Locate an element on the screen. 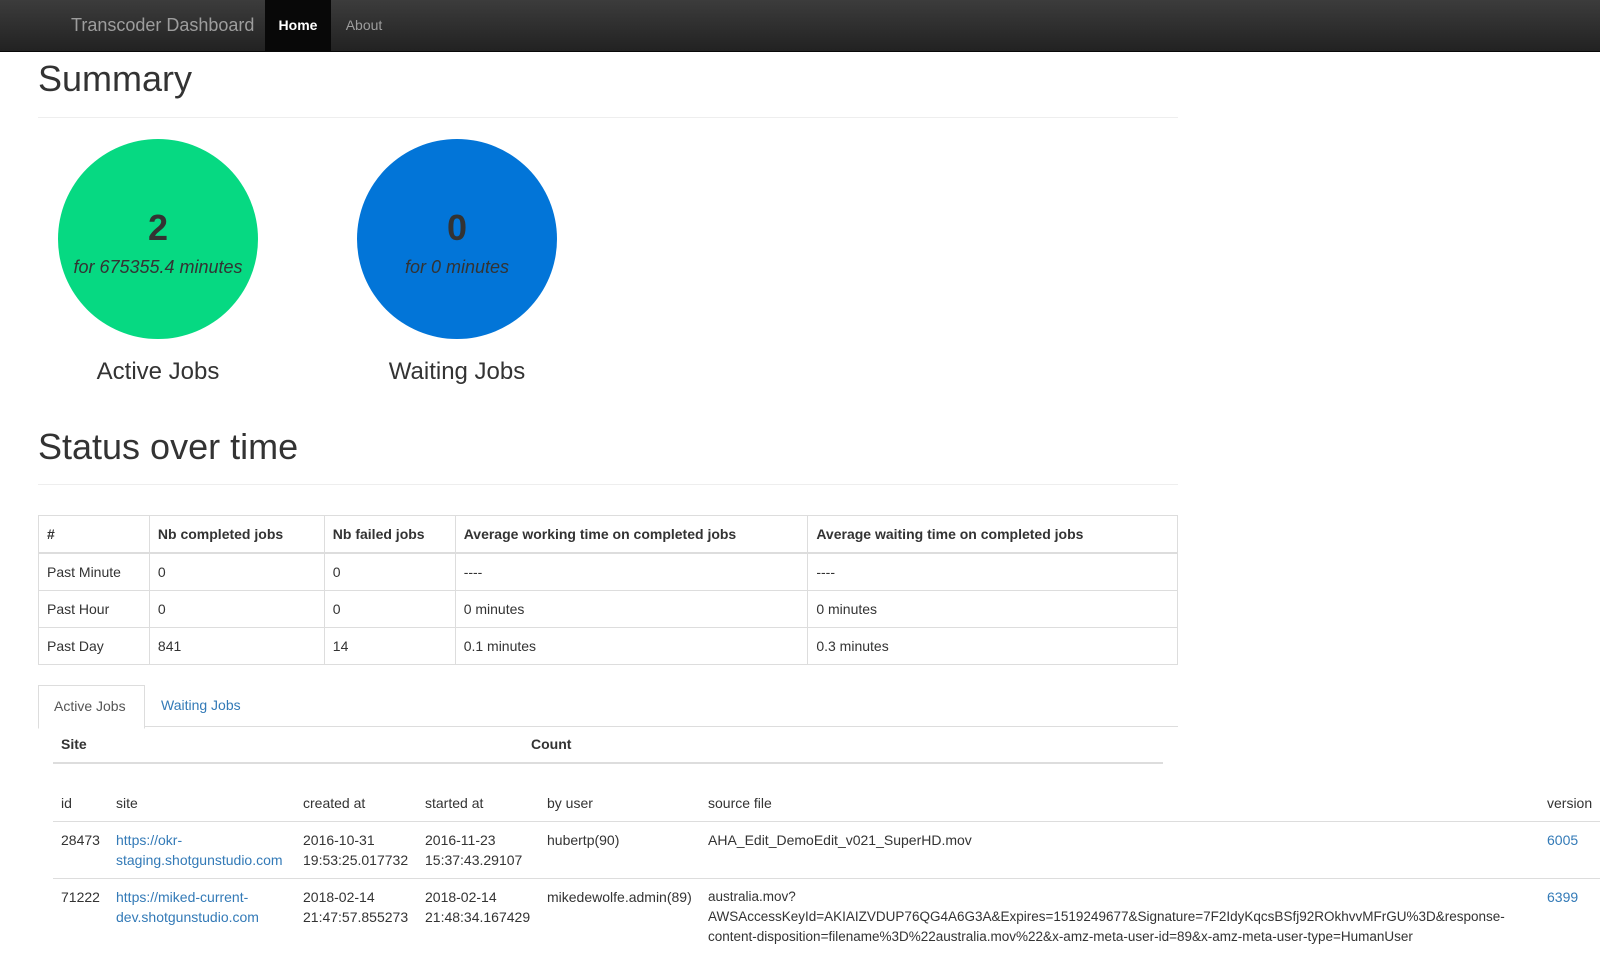 This screenshot has width=1600, height=978. waiting-jobs-circle: 0 for 0 minutes is located at coordinates (457, 239).